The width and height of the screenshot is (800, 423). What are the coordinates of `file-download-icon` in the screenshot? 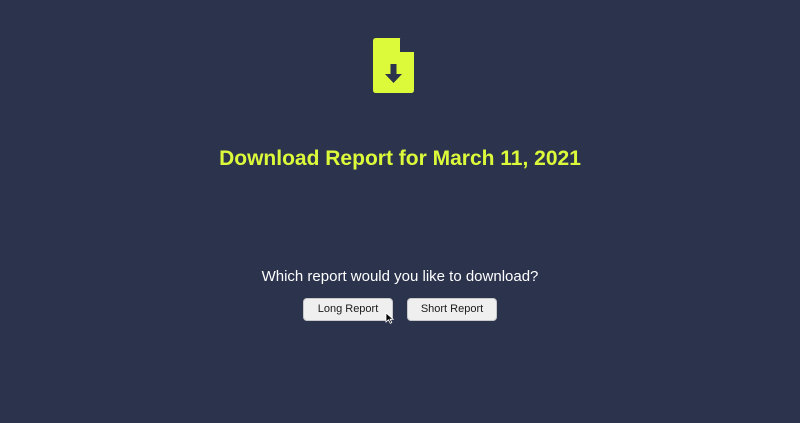 It's located at (393, 65).